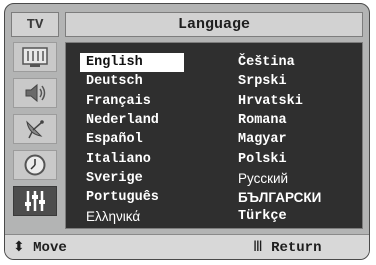 The height and width of the screenshot is (265, 376). I want to click on return-label: Return, so click(296, 248).